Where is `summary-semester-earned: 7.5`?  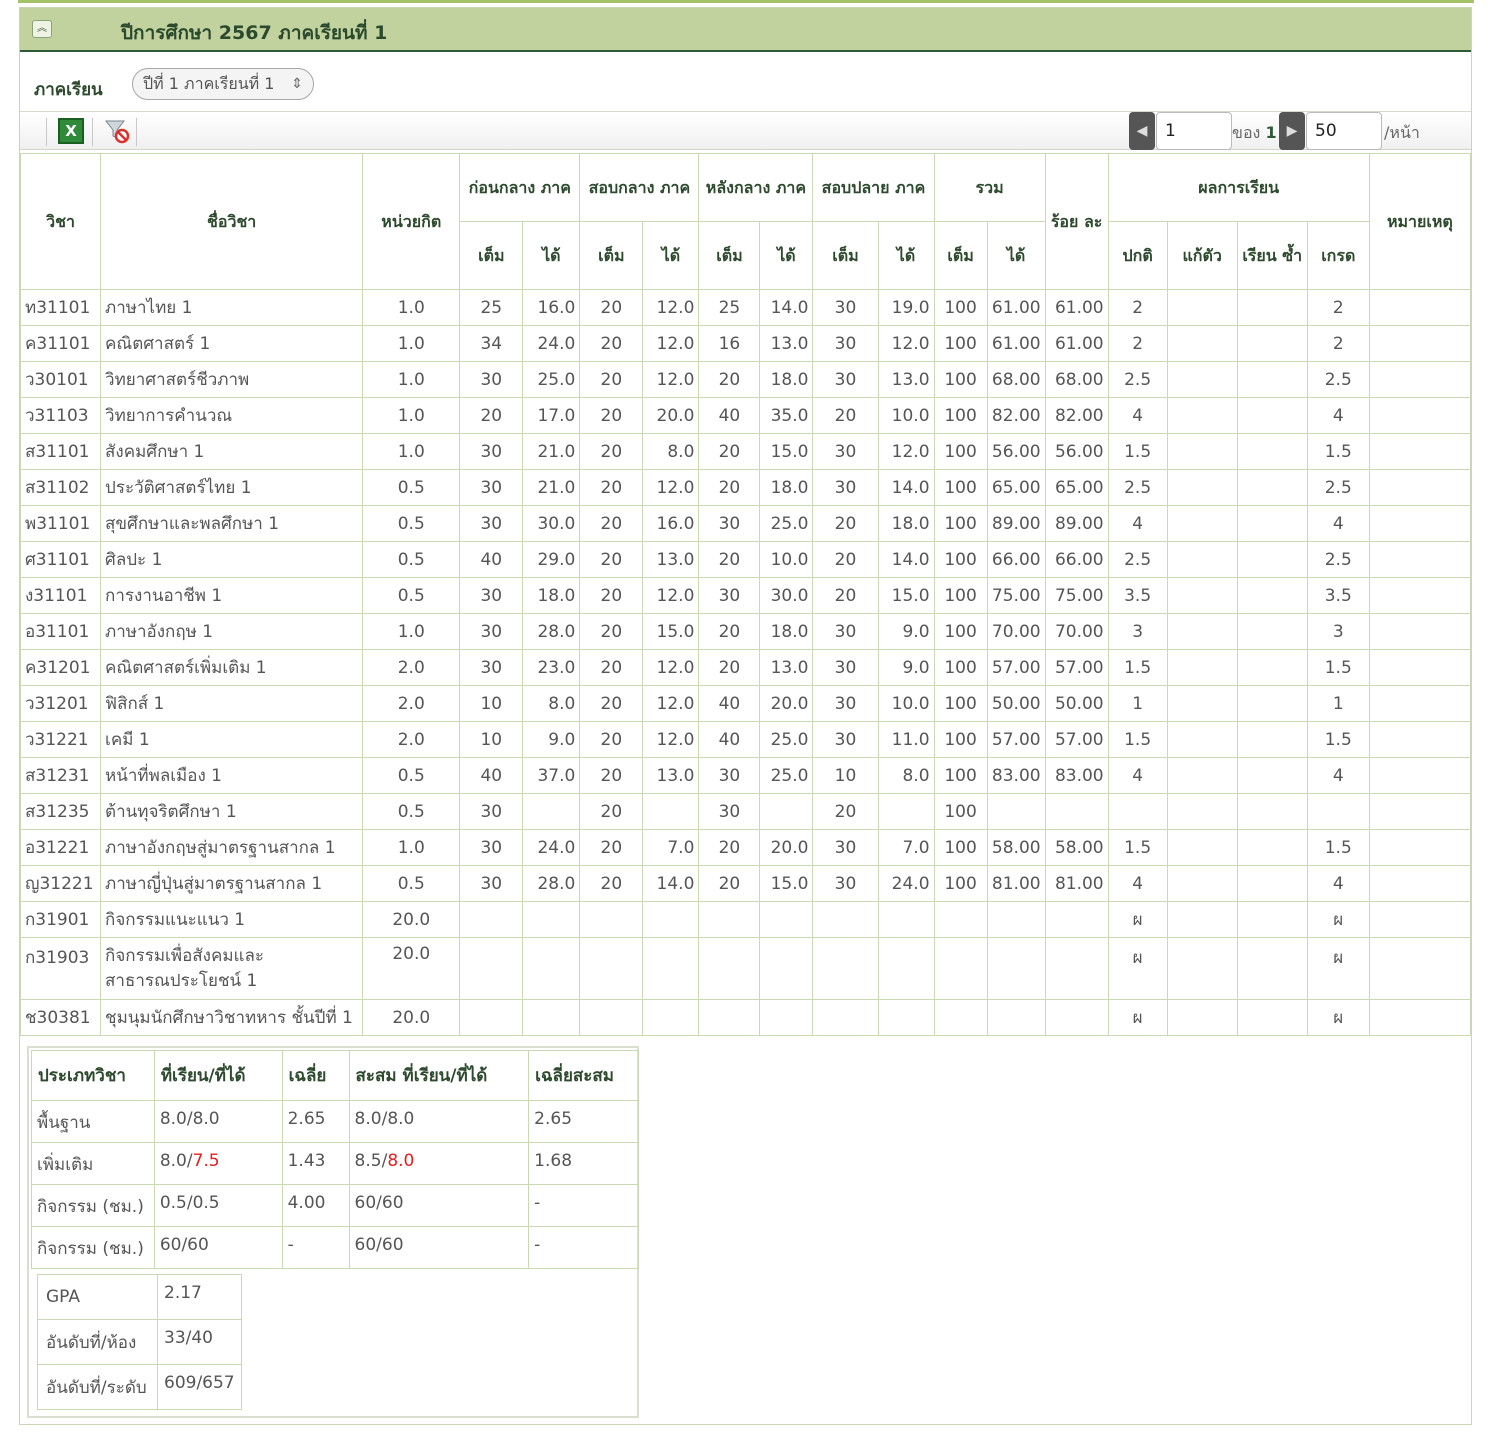
summary-semester-earned: 7.5 is located at coordinates (206, 1161).